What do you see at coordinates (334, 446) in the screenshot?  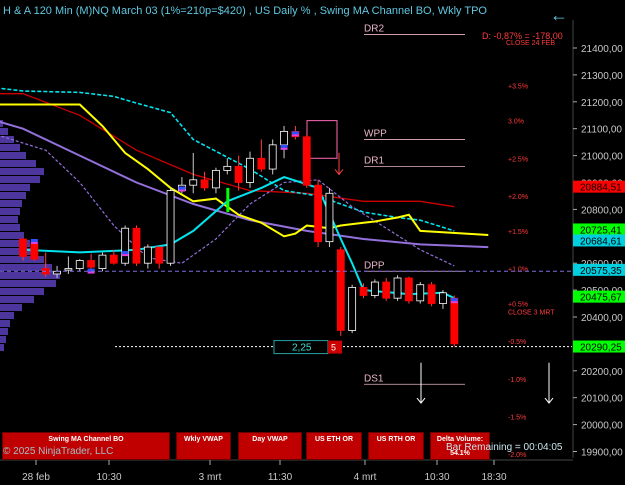 I see `us-eth-or-button: US ETH OR` at bounding box center [334, 446].